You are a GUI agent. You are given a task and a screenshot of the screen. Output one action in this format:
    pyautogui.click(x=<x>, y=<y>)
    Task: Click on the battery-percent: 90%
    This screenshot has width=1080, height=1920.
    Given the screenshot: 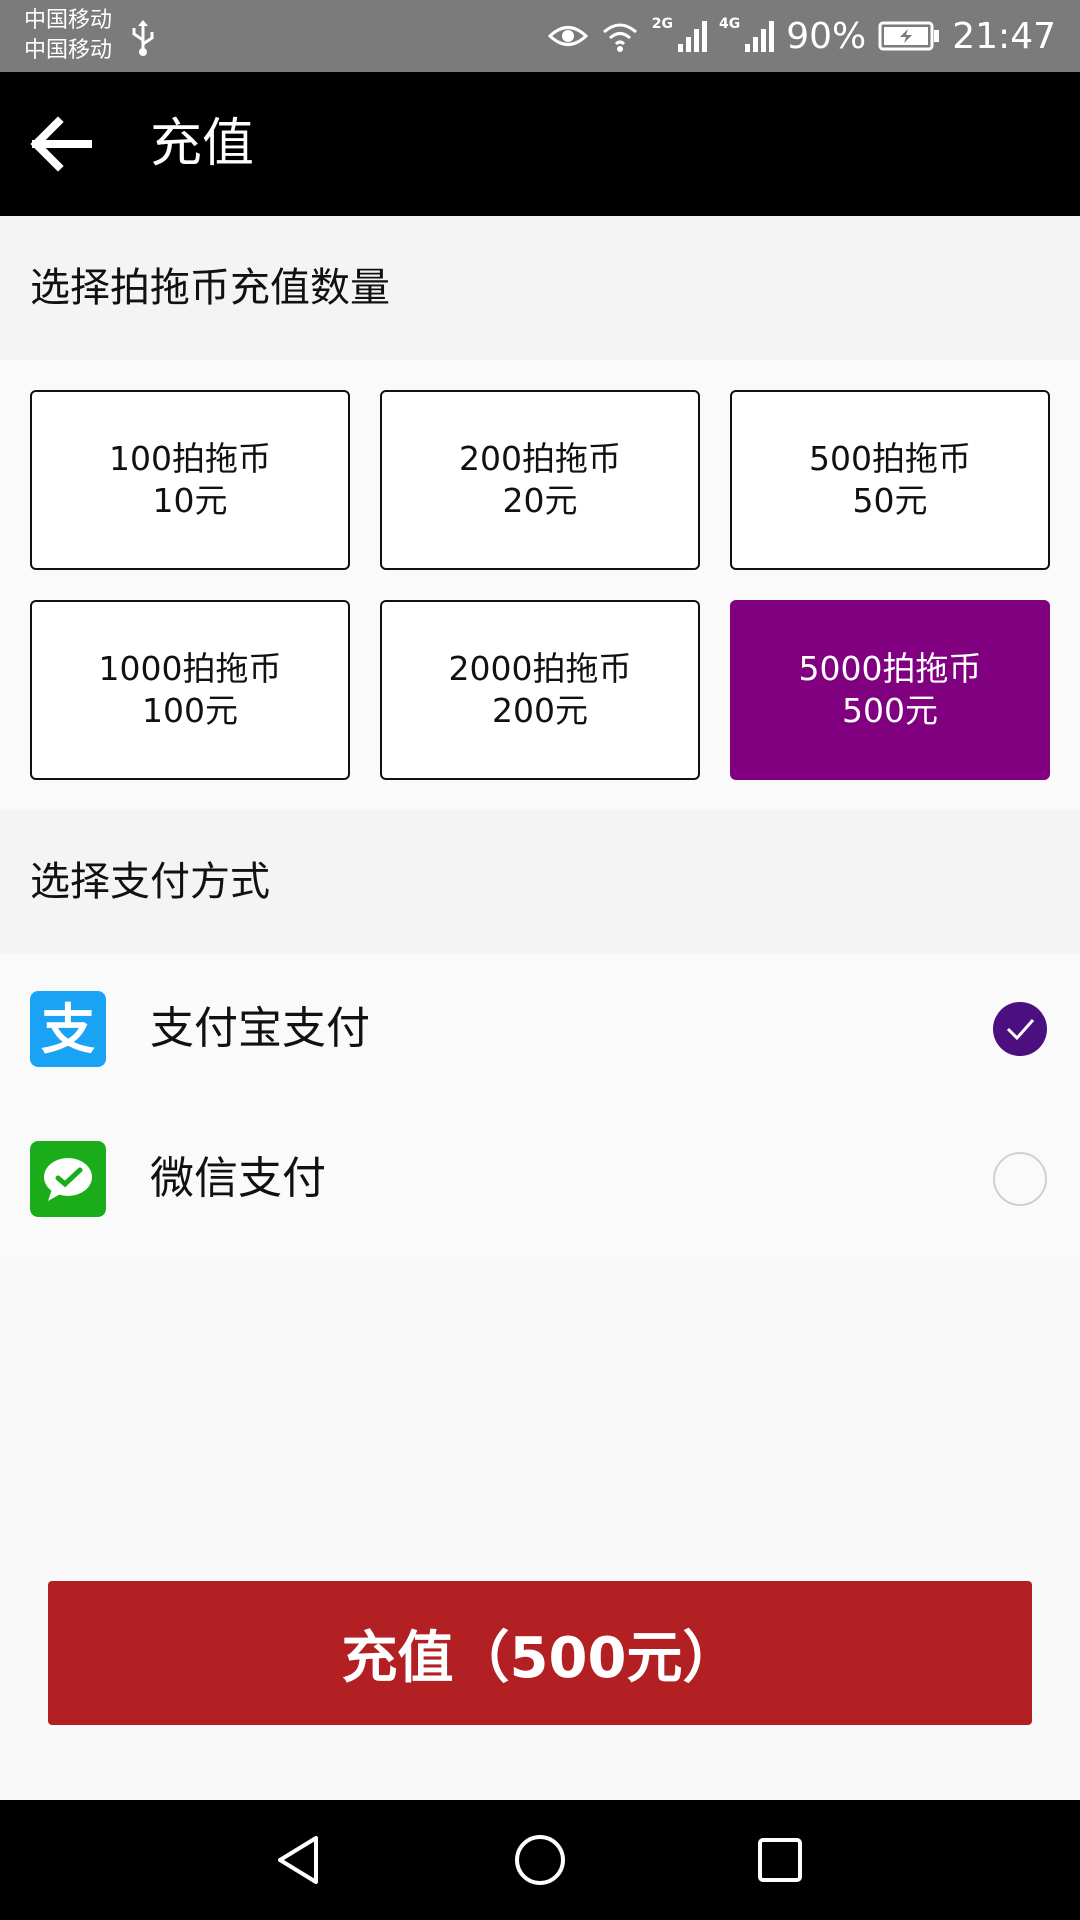 What is the action you would take?
    pyautogui.click(x=826, y=36)
    